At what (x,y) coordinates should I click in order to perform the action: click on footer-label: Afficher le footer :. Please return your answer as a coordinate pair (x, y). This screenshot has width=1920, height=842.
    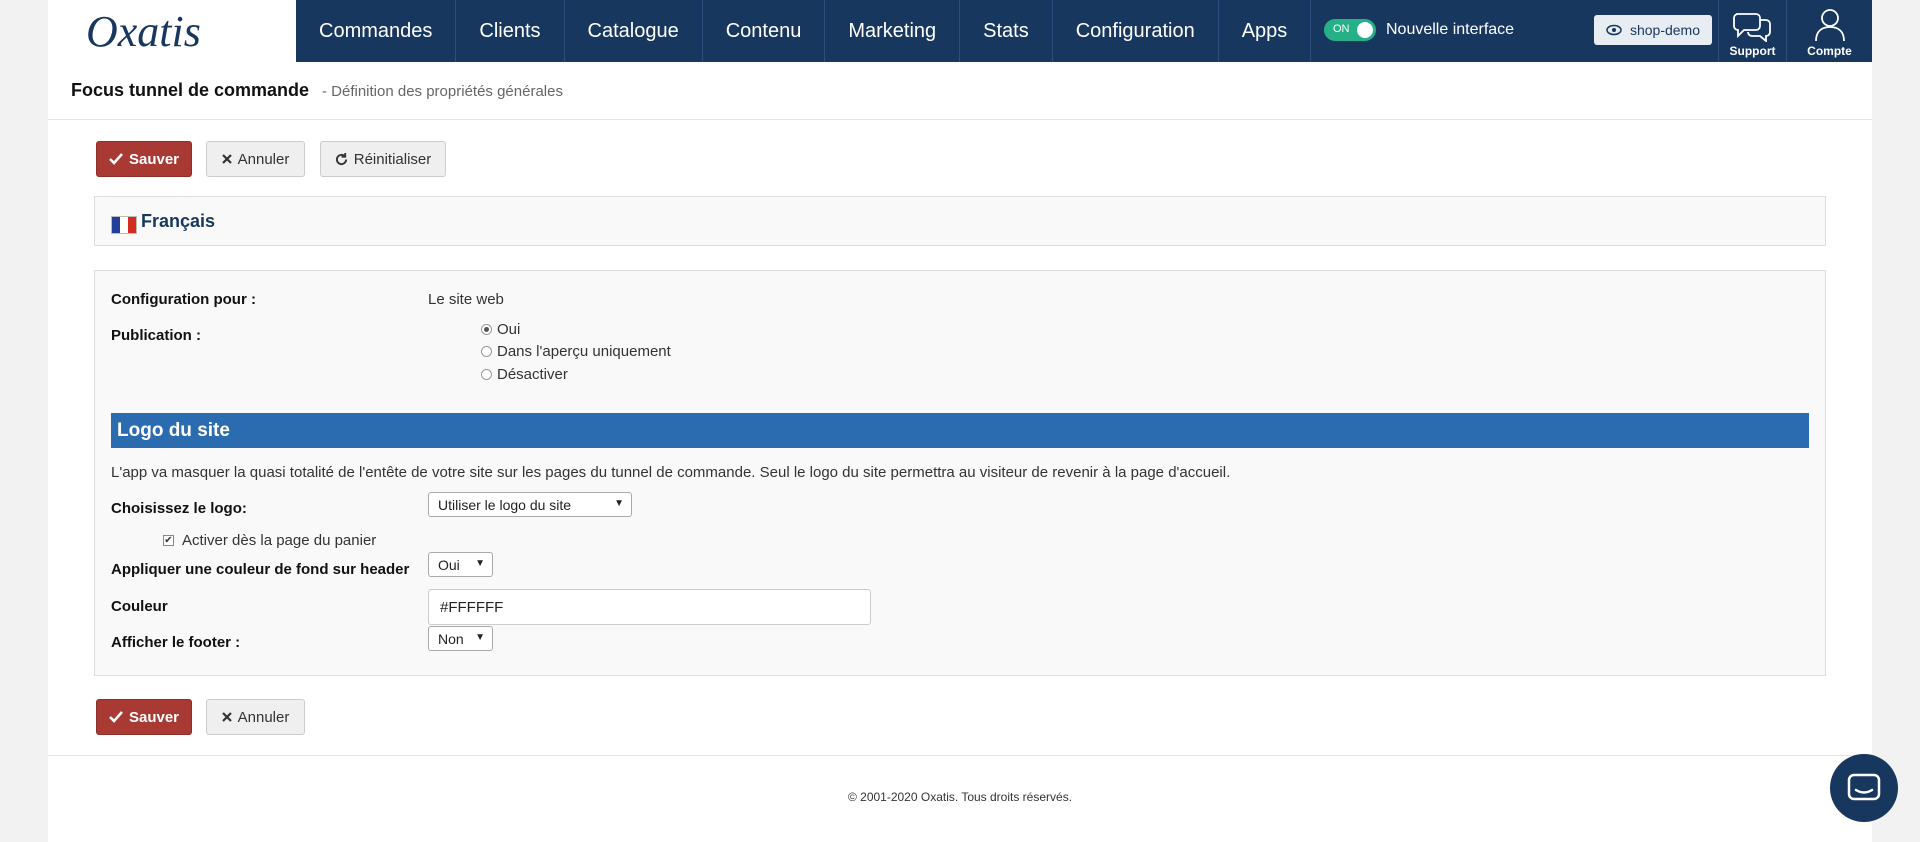
    Looking at the image, I should click on (176, 642).